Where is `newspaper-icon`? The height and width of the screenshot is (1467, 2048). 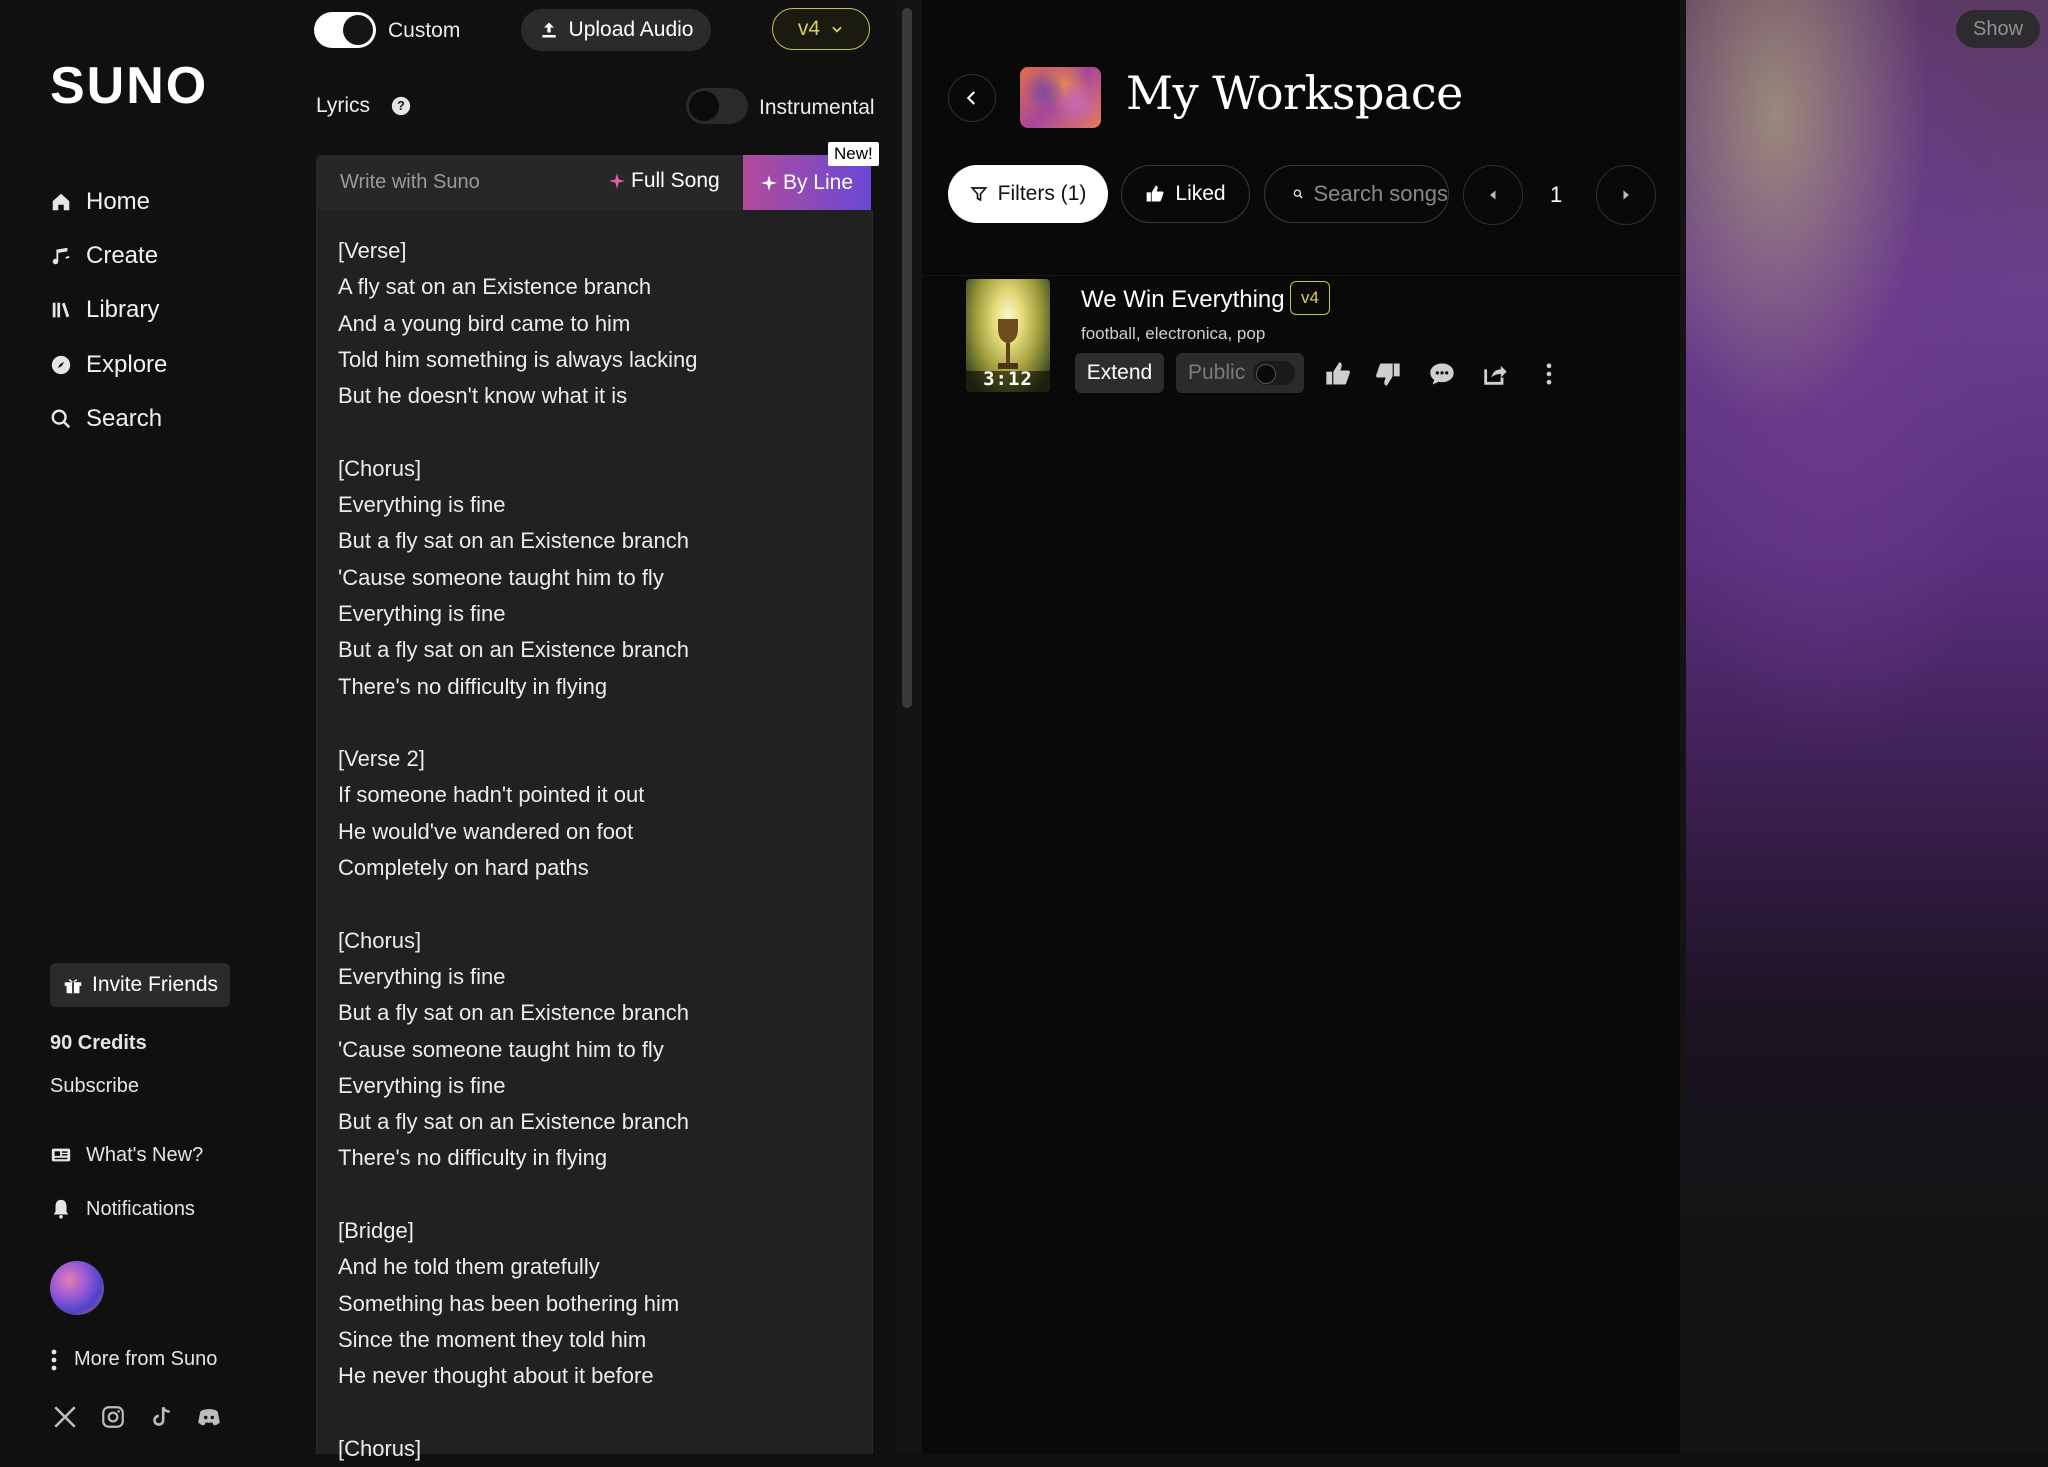 newspaper-icon is located at coordinates (61, 1155).